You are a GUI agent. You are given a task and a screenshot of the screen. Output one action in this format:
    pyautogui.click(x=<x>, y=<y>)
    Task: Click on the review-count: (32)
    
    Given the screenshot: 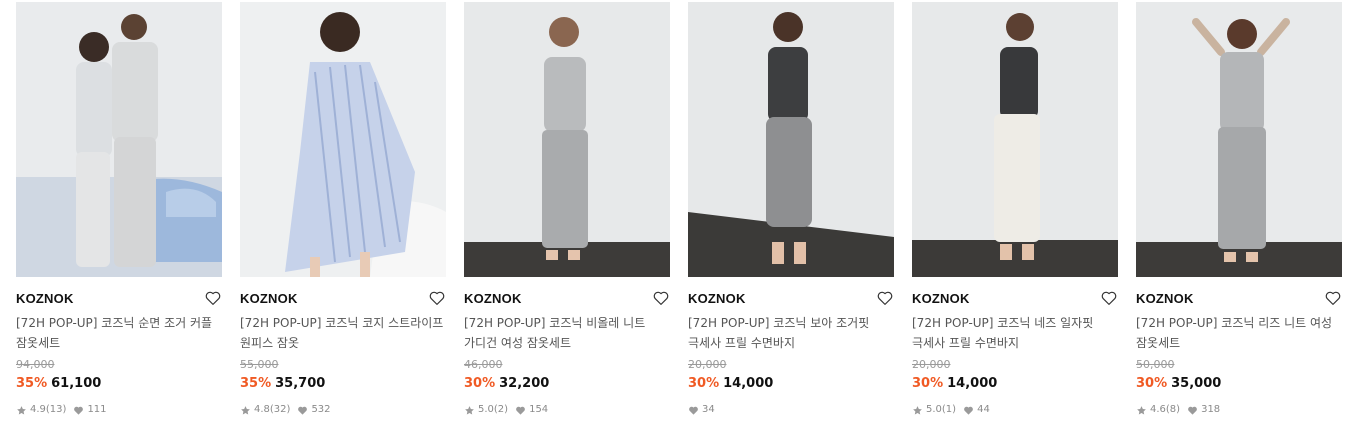 What is the action you would take?
    pyautogui.click(x=280, y=409)
    